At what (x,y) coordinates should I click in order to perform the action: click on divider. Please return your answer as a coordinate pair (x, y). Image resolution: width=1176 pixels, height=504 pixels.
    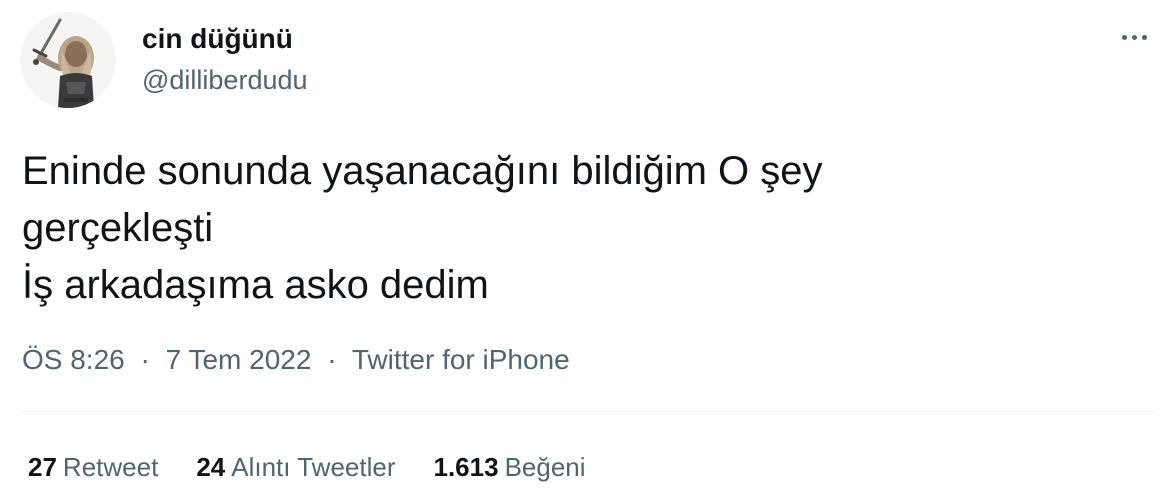
    Looking at the image, I should click on (588, 411).